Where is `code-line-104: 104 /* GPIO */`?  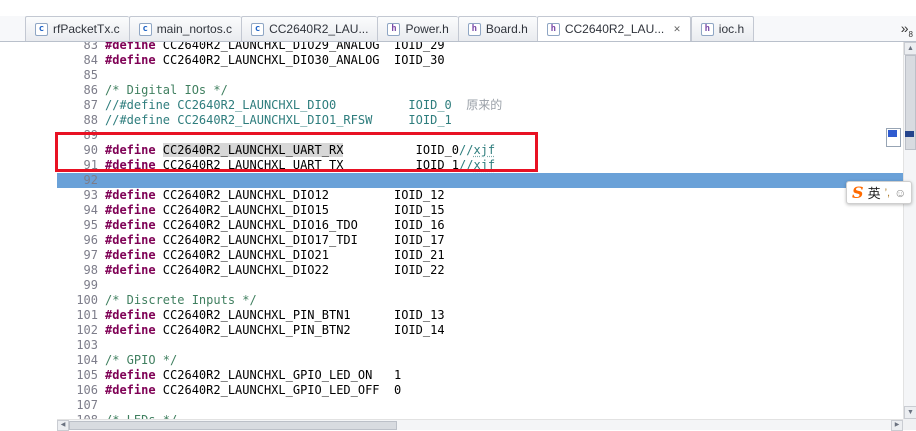
code-line-104: 104 /* GPIO */ is located at coordinates (480, 360).